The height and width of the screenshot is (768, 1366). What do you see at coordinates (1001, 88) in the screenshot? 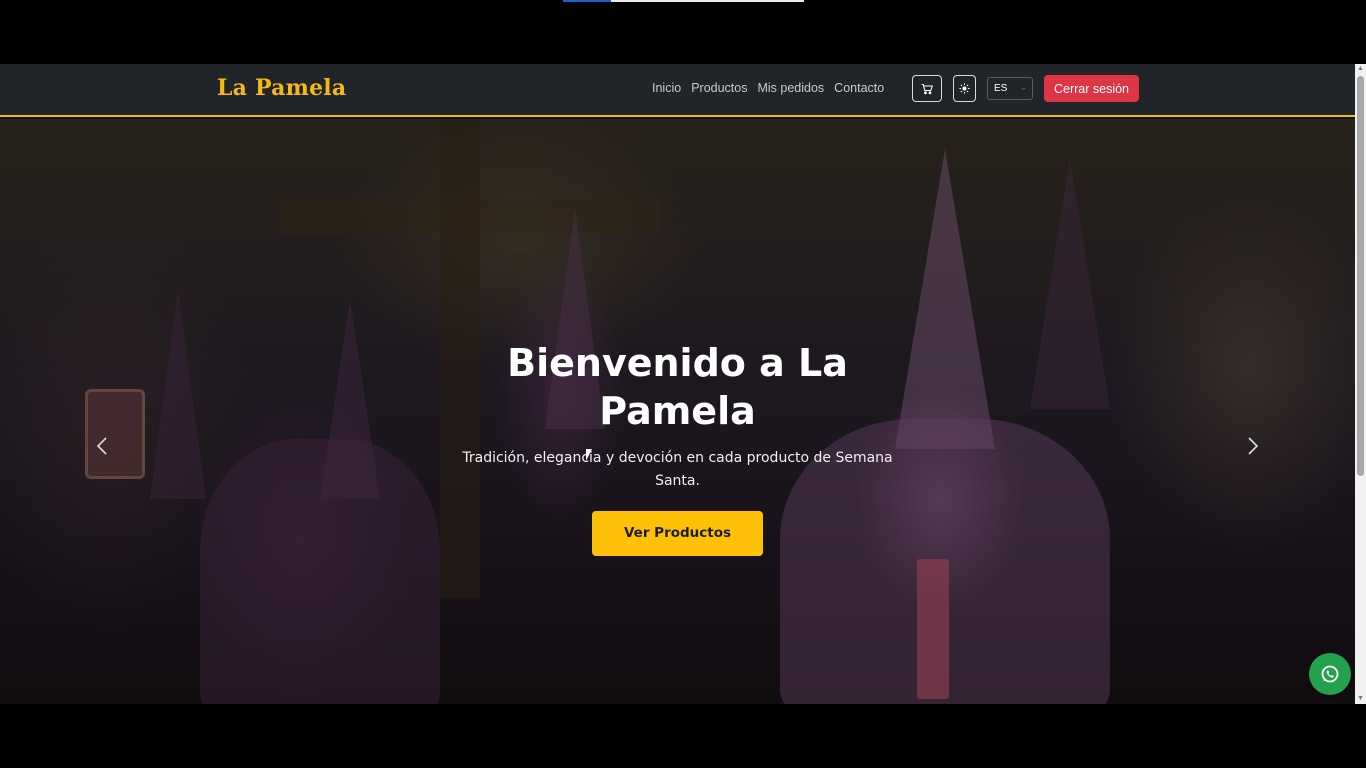
I see `language-value: ES` at bounding box center [1001, 88].